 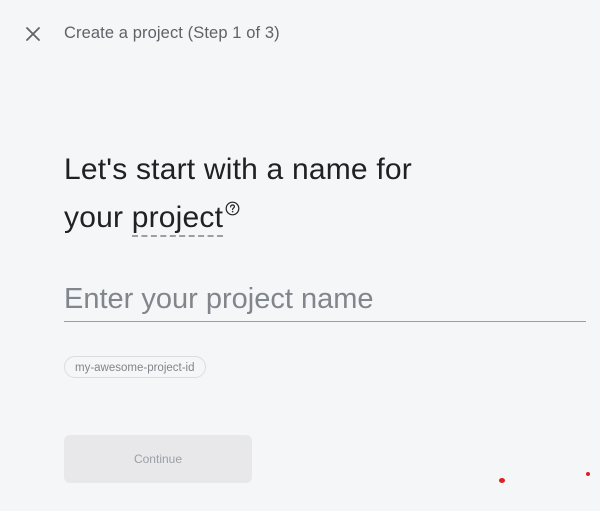 What do you see at coordinates (232, 208) in the screenshot?
I see `help-circle-icon` at bounding box center [232, 208].